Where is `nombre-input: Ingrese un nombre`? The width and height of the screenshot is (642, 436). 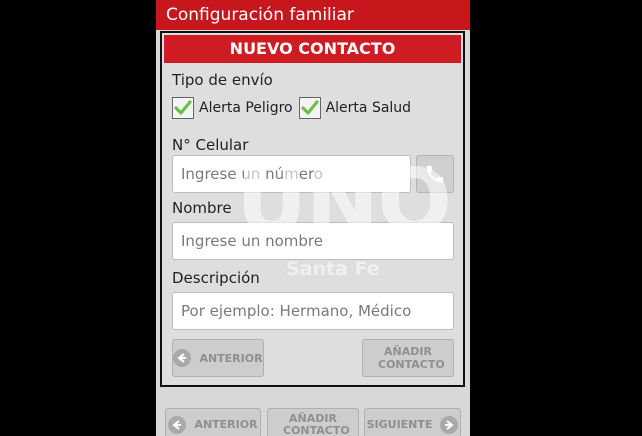
nombre-input: Ingrese un nombre is located at coordinates (313, 241).